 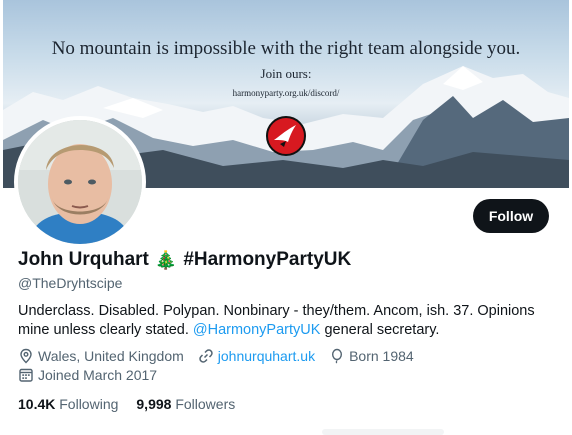 What do you see at coordinates (70, 283) in the screenshot?
I see `profile-handle: @TheDryhtscipe` at bounding box center [70, 283].